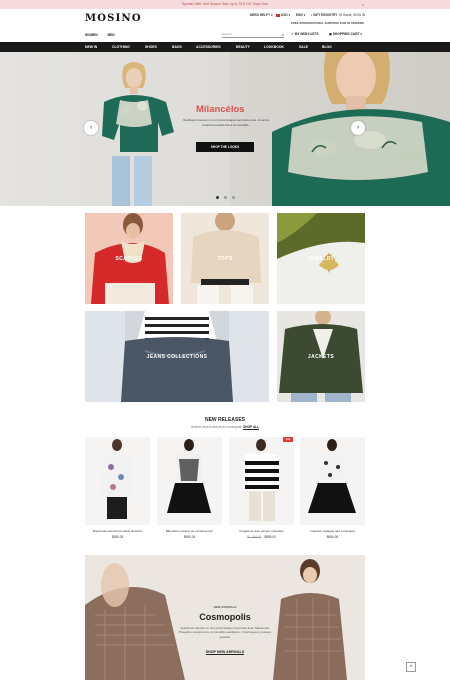 This screenshot has height=680, width=450. I want to click on category-label: JACKETS, so click(321, 357).